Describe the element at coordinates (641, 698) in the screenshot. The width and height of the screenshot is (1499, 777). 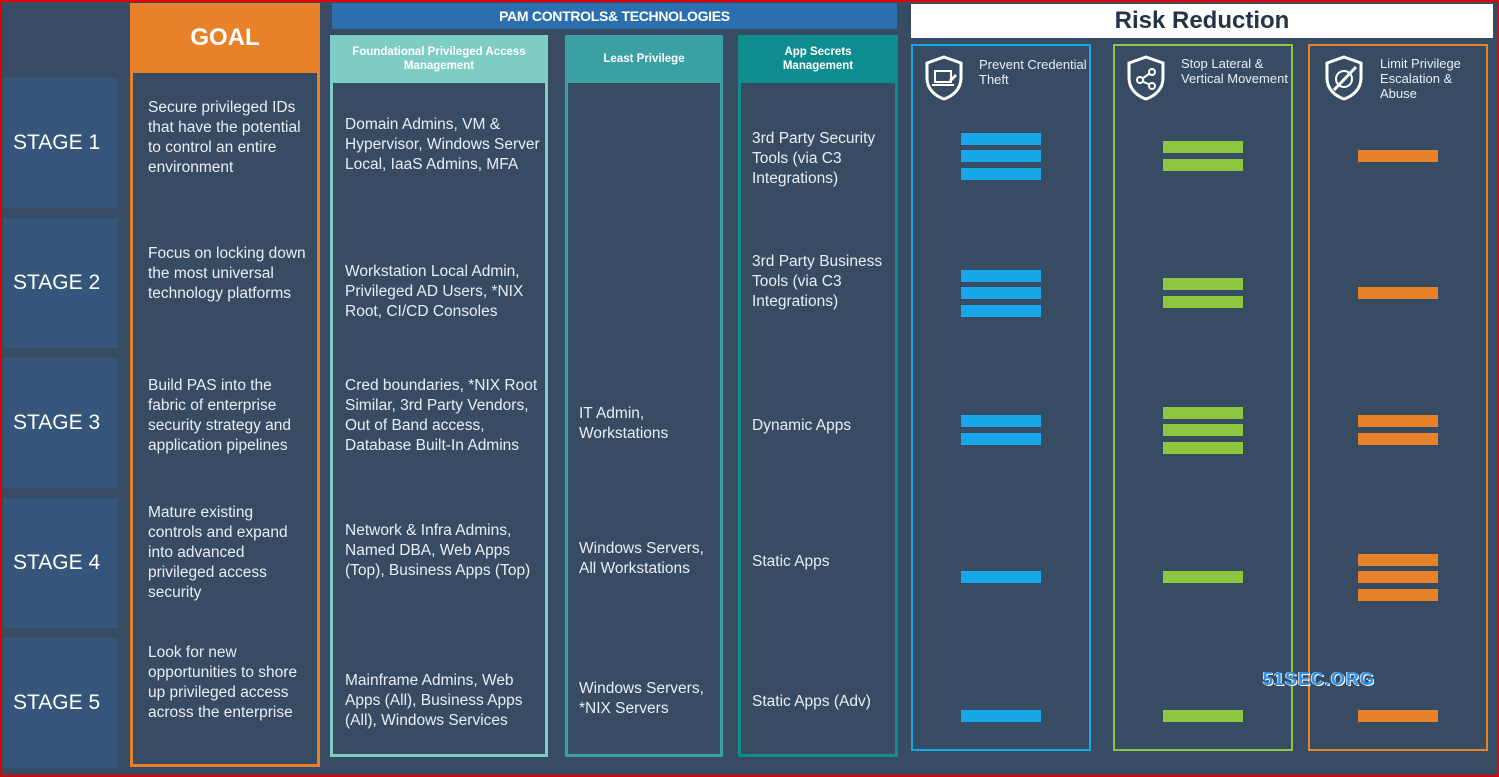
I see `least-privilege-stage-5: Windows Servers, *NIX Servers` at that location.